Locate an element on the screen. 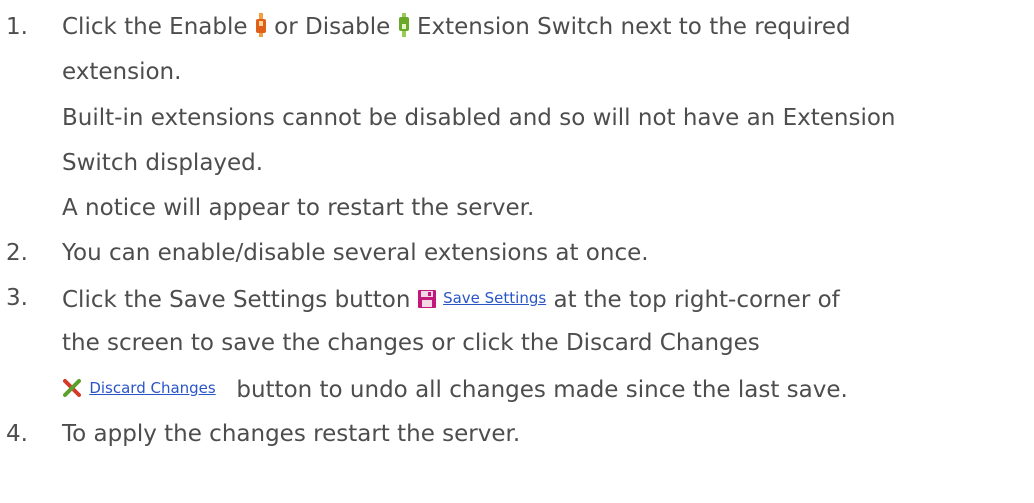 The height and width of the screenshot is (503, 1034). step-number: 2. is located at coordinates (17, 253).